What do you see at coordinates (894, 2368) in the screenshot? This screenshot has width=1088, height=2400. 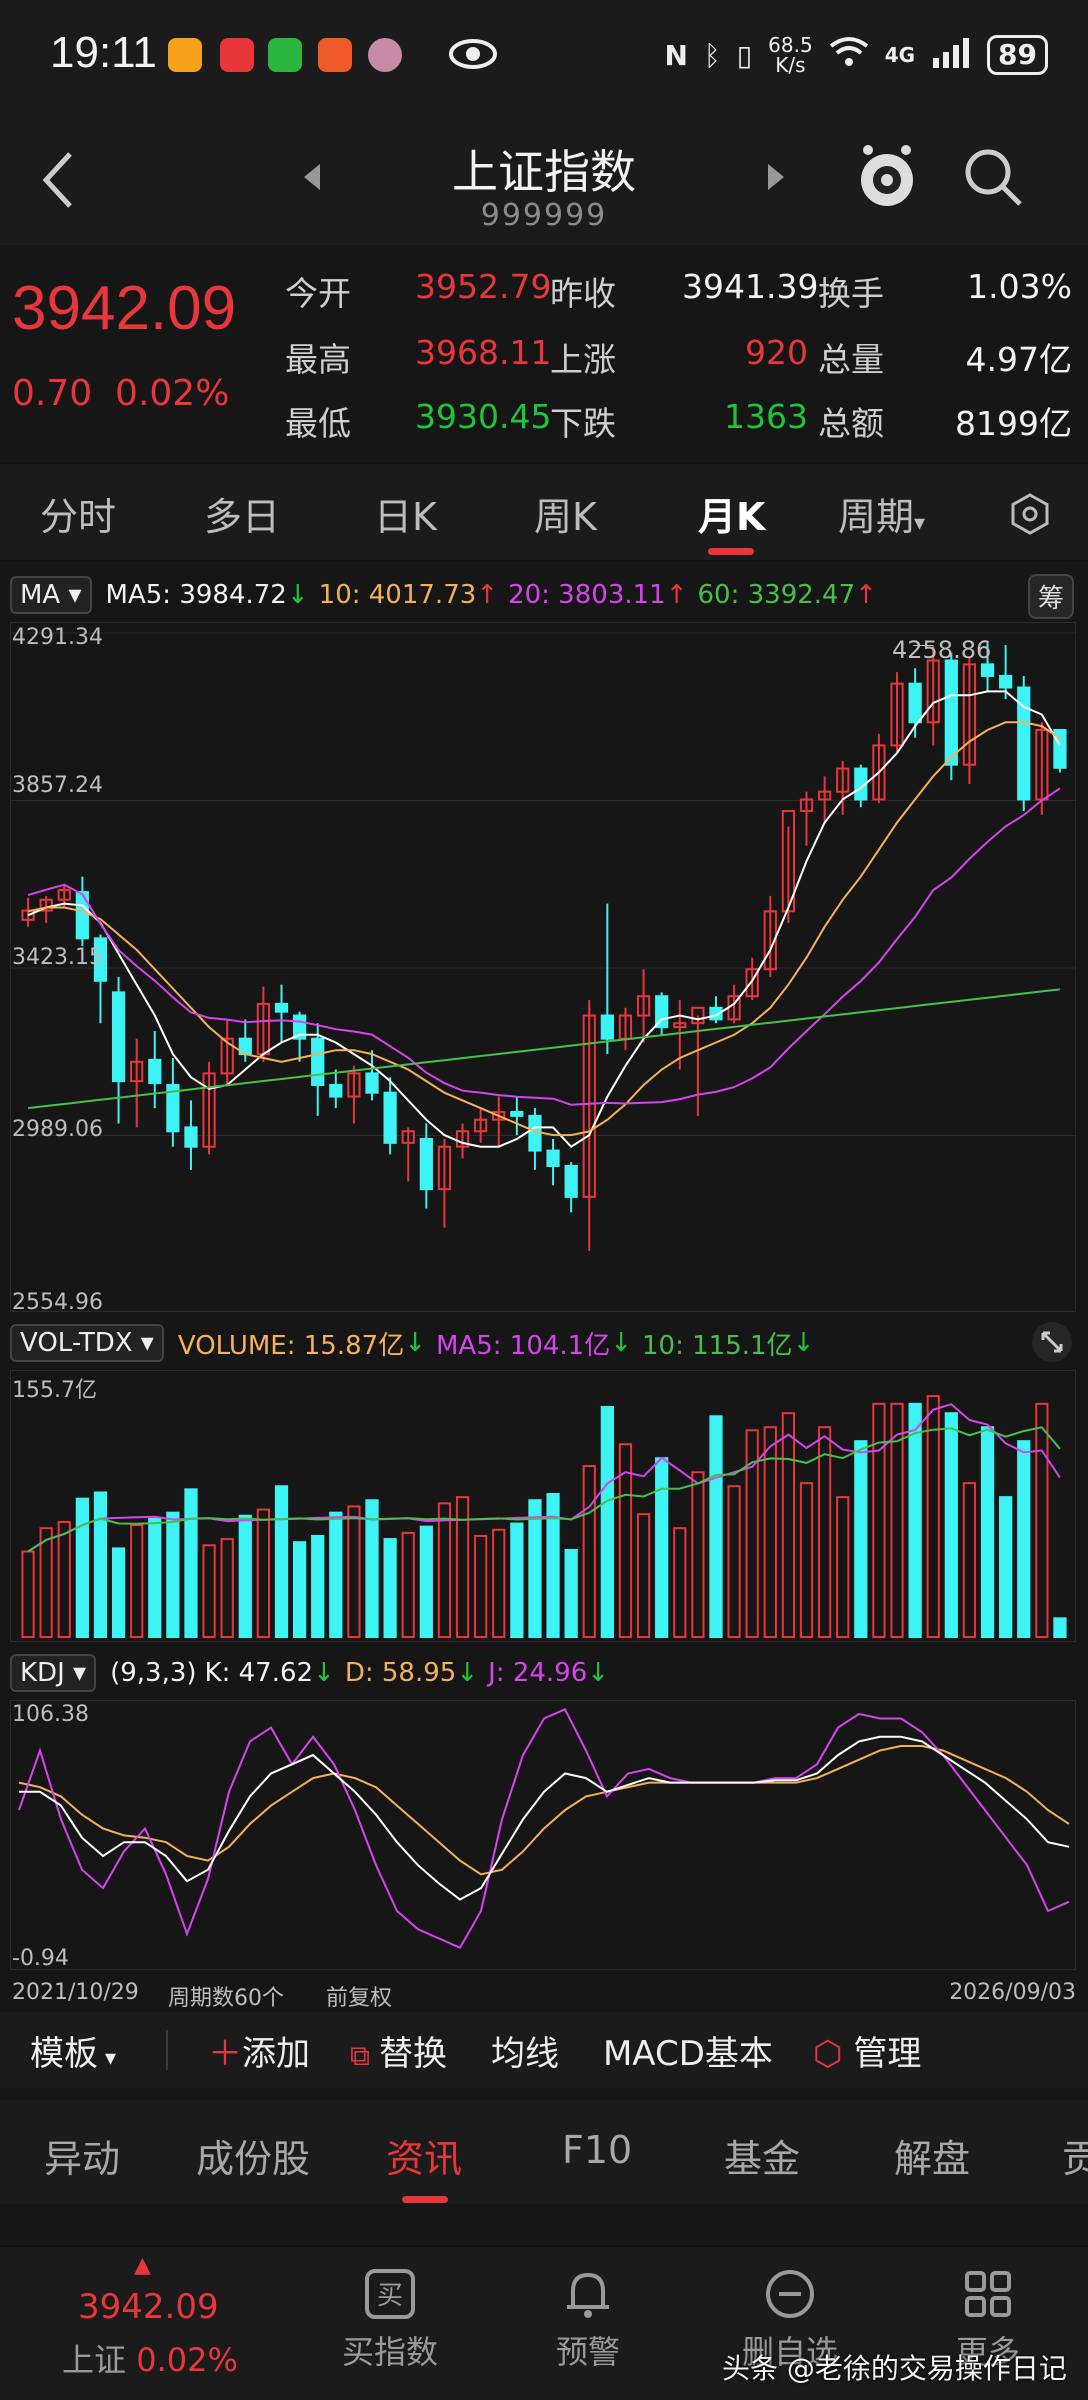 I see `watermark: 头条 @老徐的交易操作日记` at bounding box center [894, 2368].